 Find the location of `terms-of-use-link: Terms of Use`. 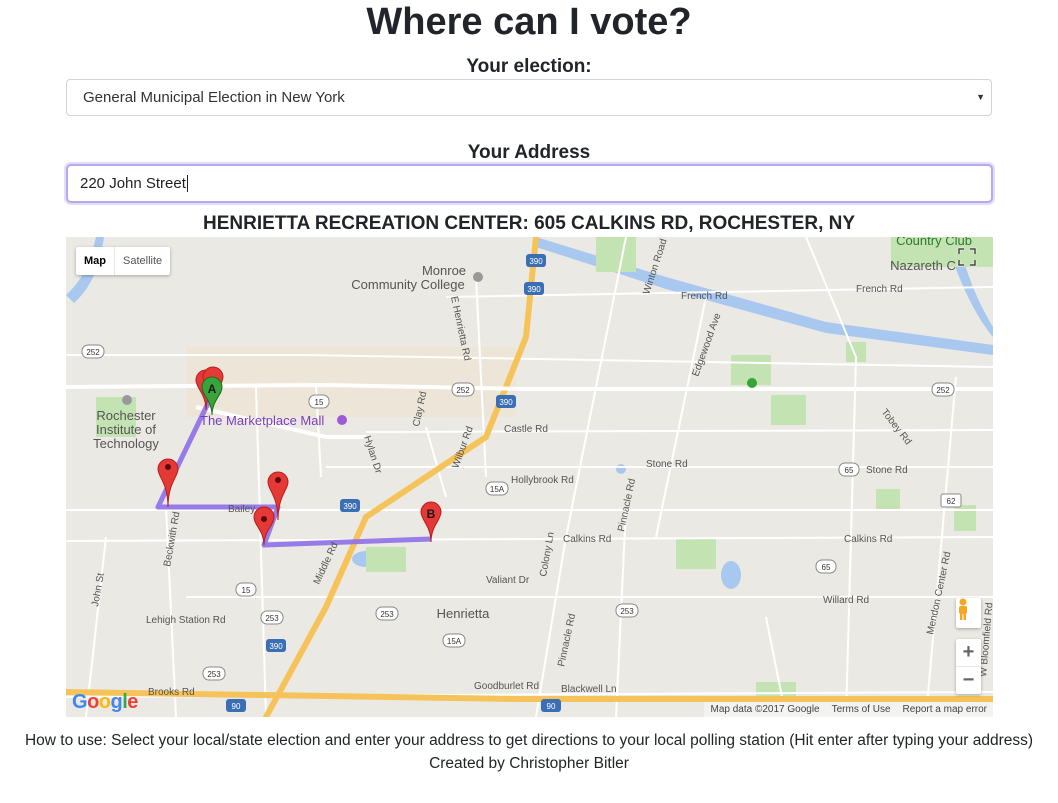

terms-of-use-link: Terms of Use is located at coordinates (861, 709).